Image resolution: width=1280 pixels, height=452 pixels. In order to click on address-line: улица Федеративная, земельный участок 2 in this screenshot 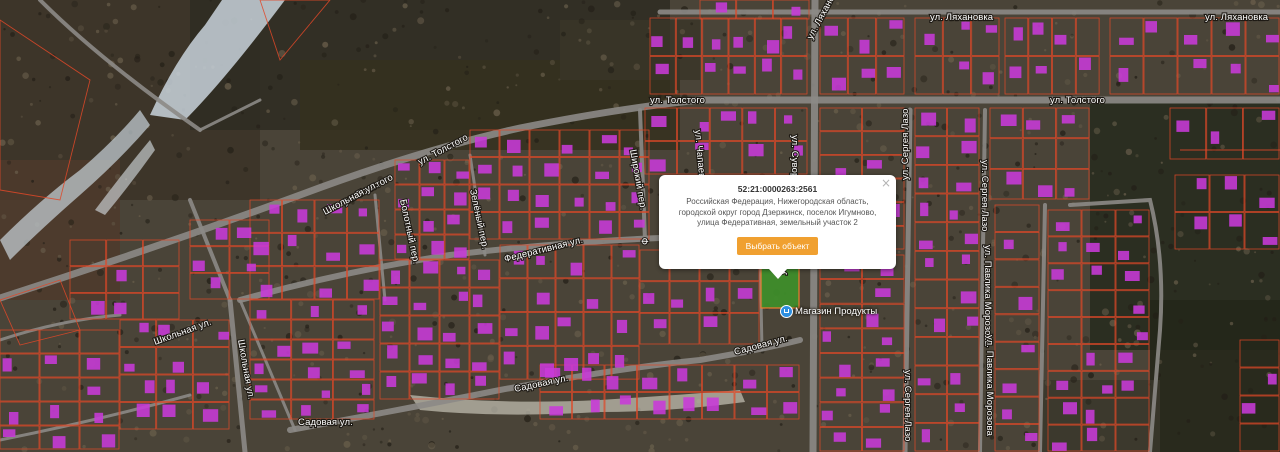, I will do `click(777, 222)`.